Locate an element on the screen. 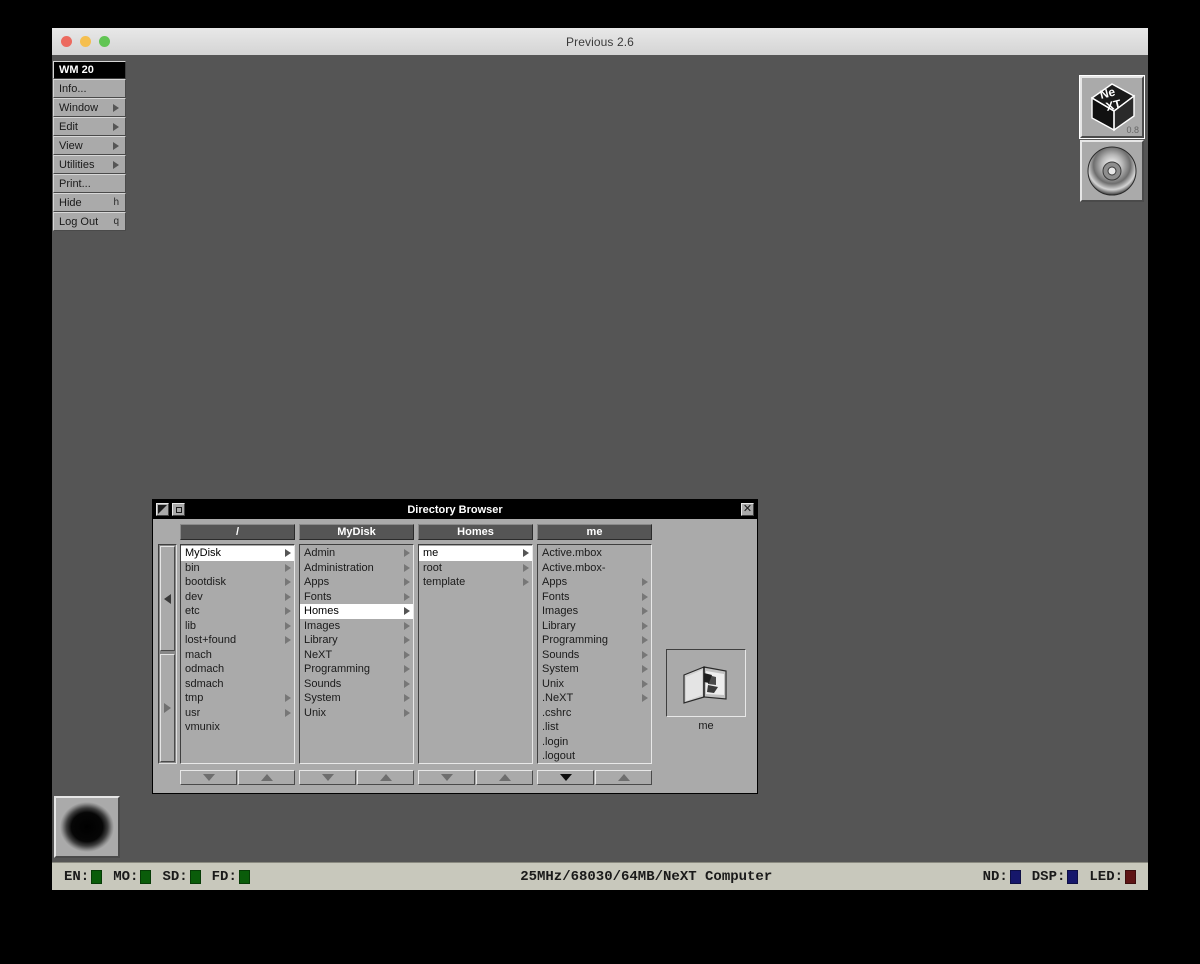 The image size is (1200, 964). list-item: .login is located at coordinates (594, 742).